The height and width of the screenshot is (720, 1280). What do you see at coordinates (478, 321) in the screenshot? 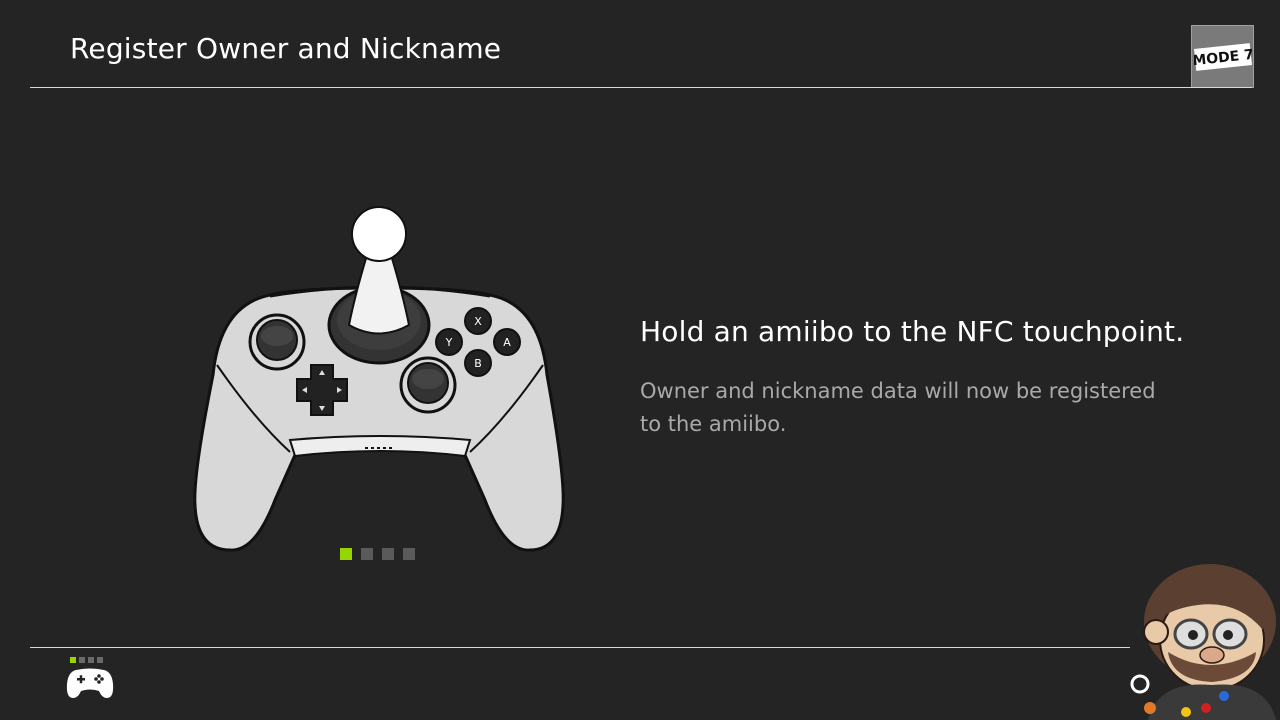
I see `button-x-label: X` at bounding box center [478, 321].